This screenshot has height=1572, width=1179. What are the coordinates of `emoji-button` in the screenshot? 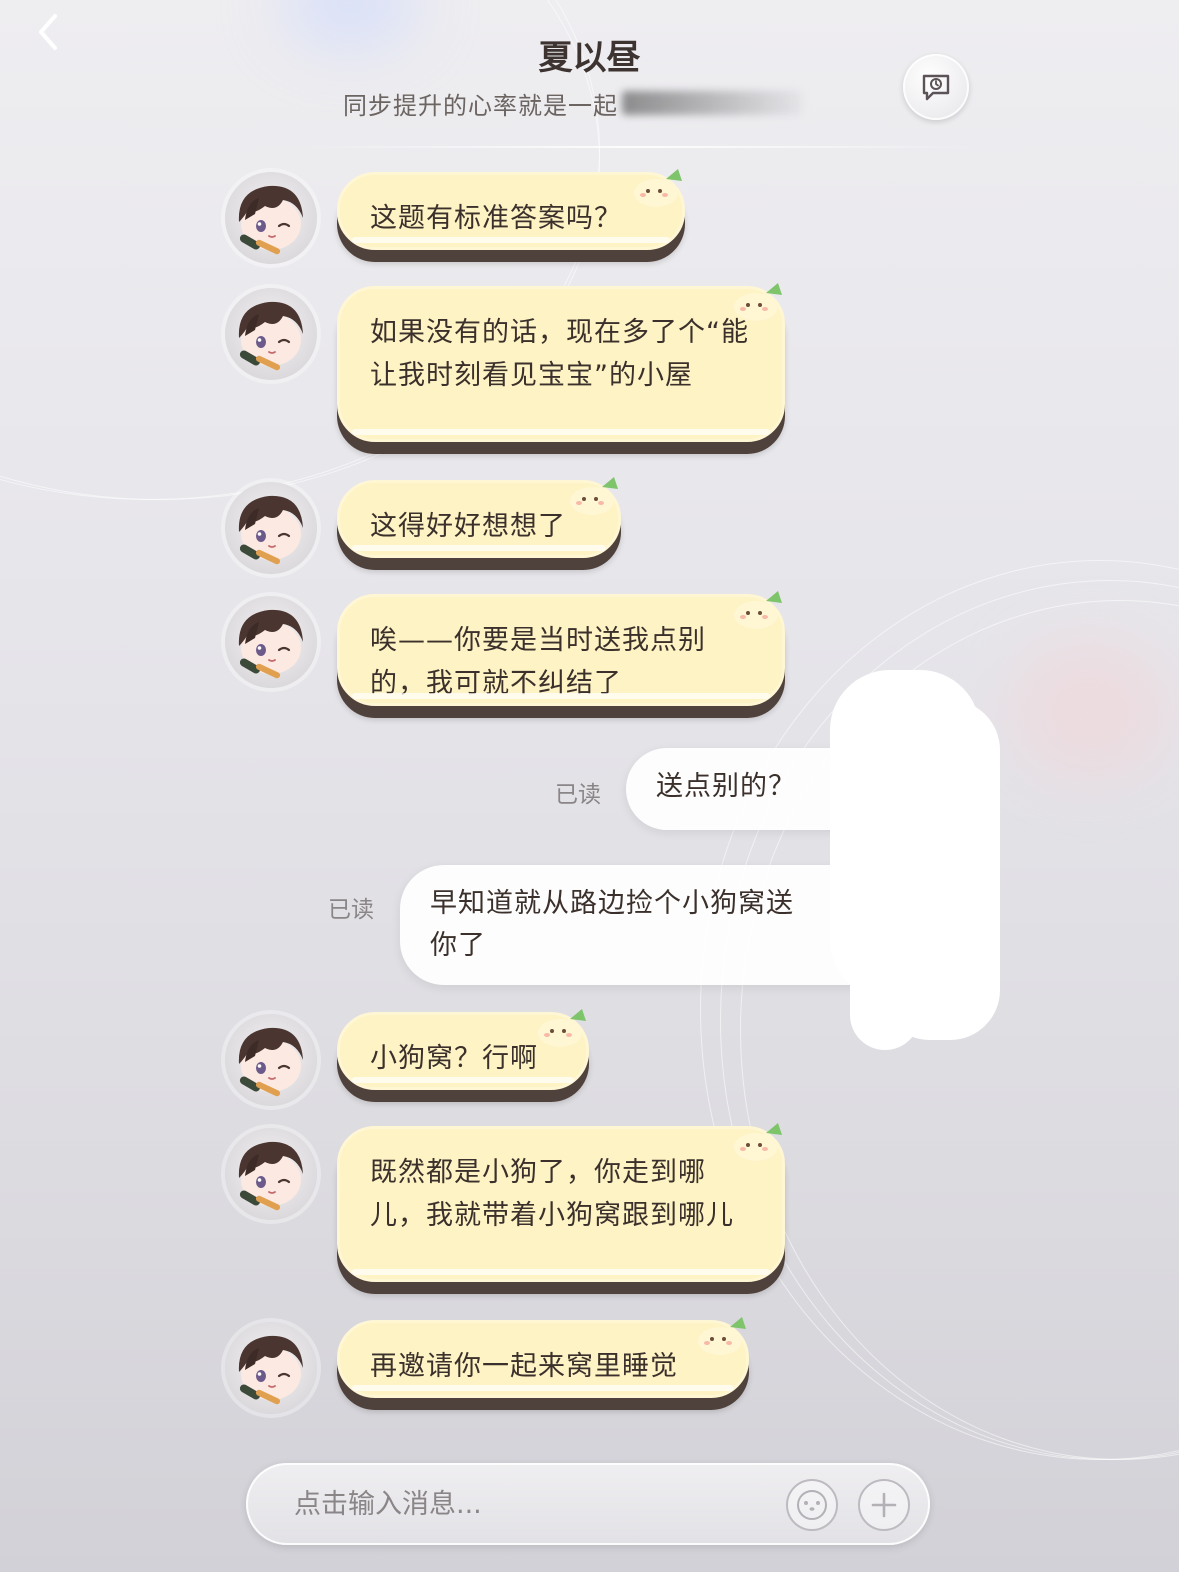 It's located at (812, 1505).